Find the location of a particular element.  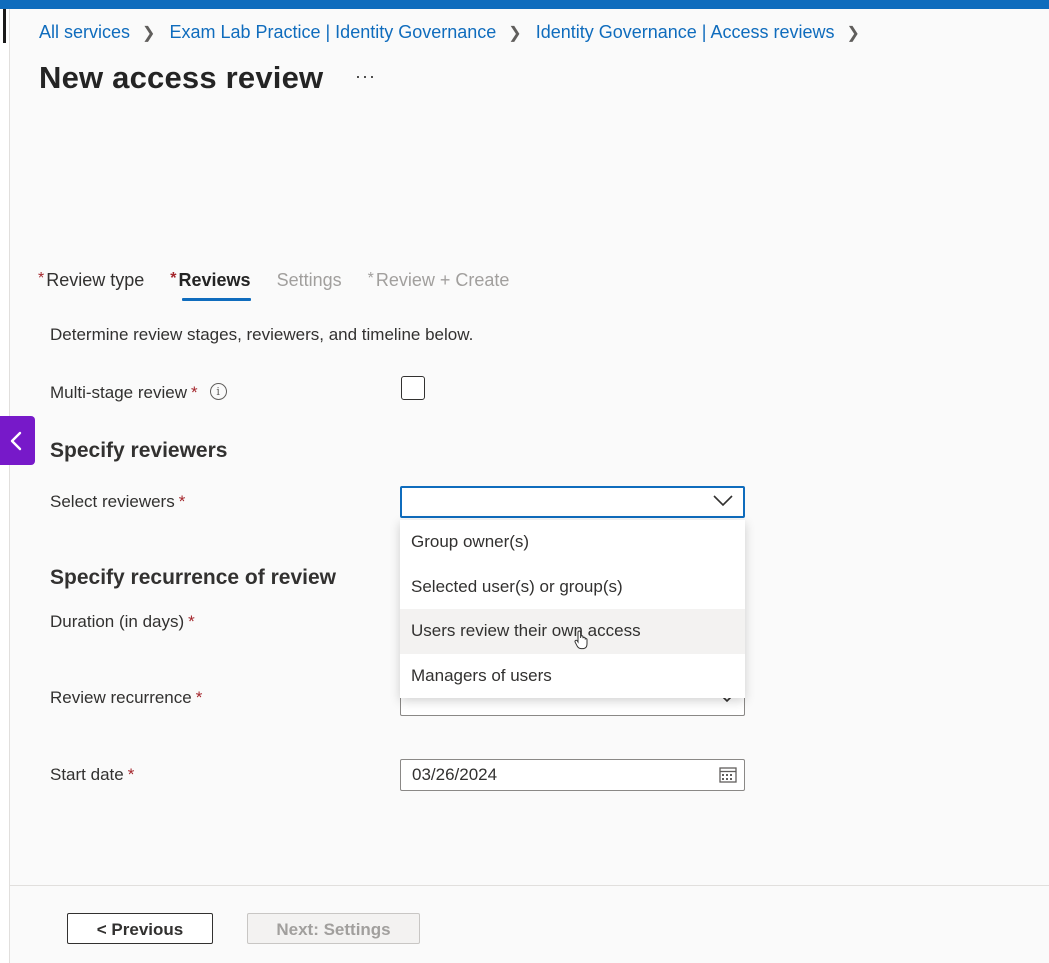

breadcrumb-exam-lab-practice: Exam Lab Practice | Identity Governance is located at coordinates (332, 32).